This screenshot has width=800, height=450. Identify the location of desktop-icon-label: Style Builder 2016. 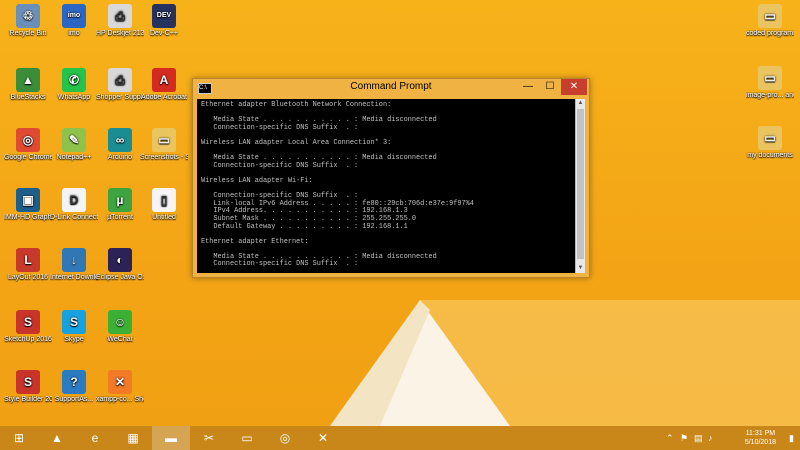
(28, 399).